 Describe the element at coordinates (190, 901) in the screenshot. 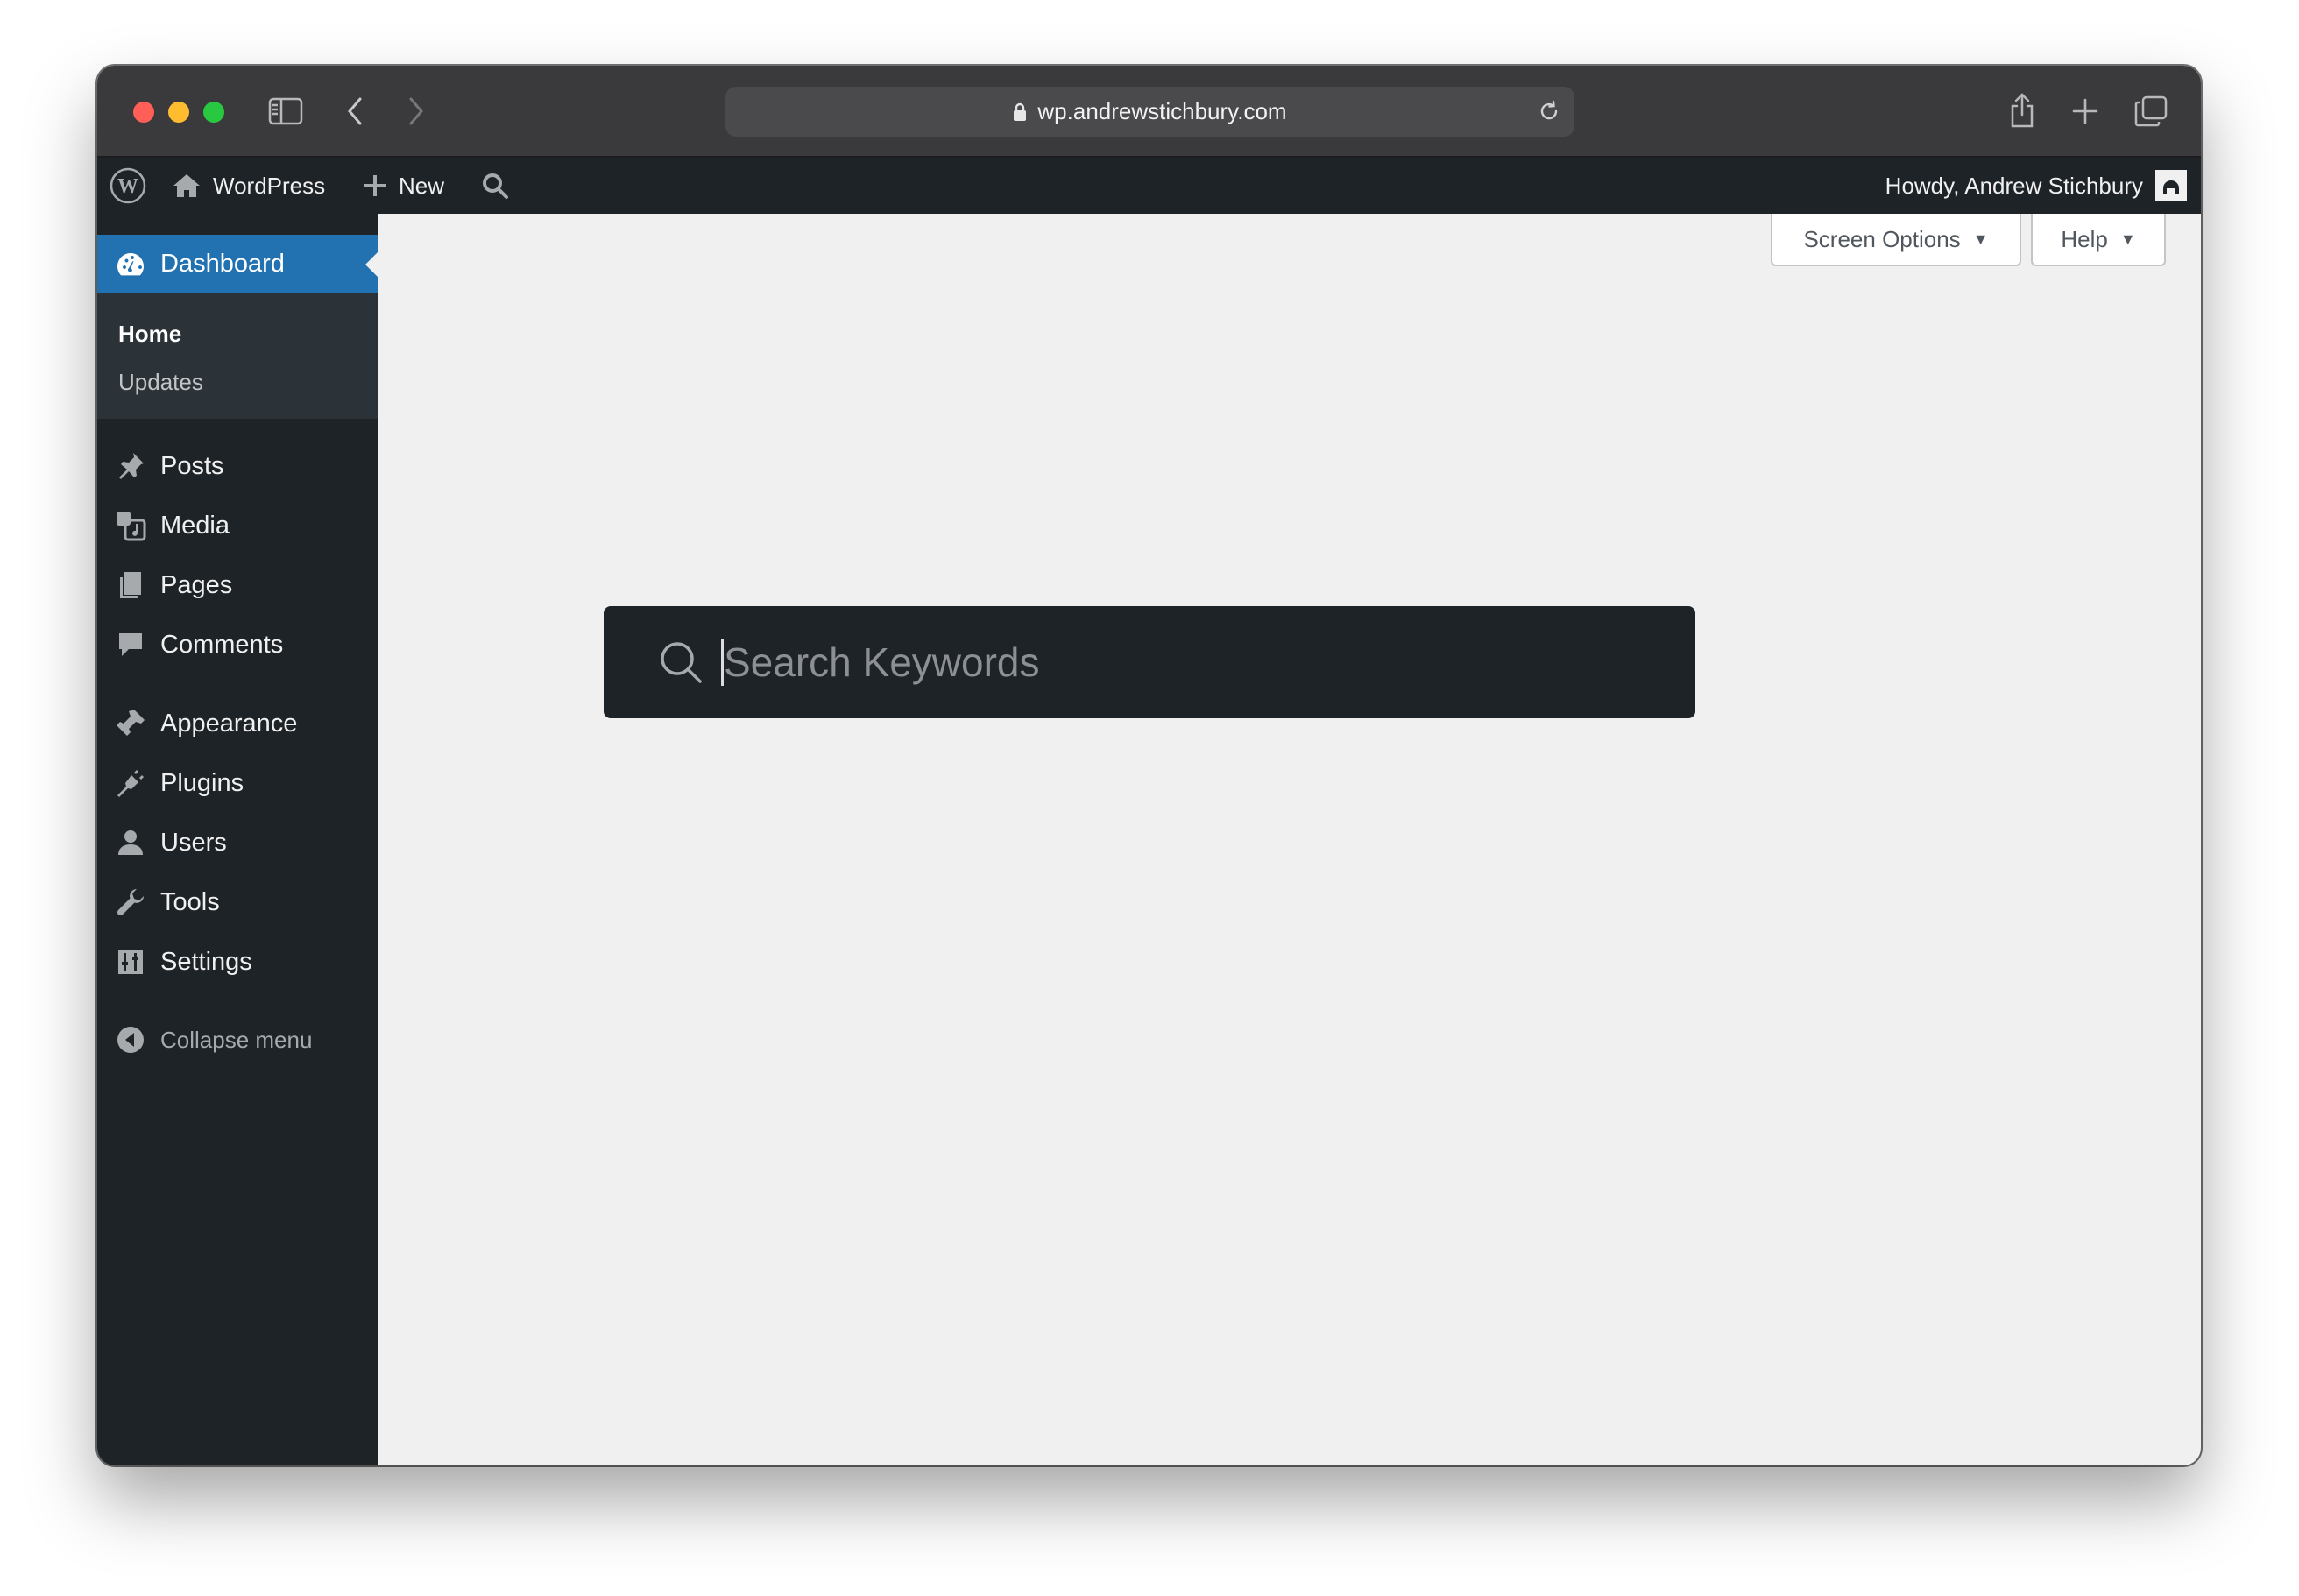

I see `sidebar-item-label: Tools` at that location.